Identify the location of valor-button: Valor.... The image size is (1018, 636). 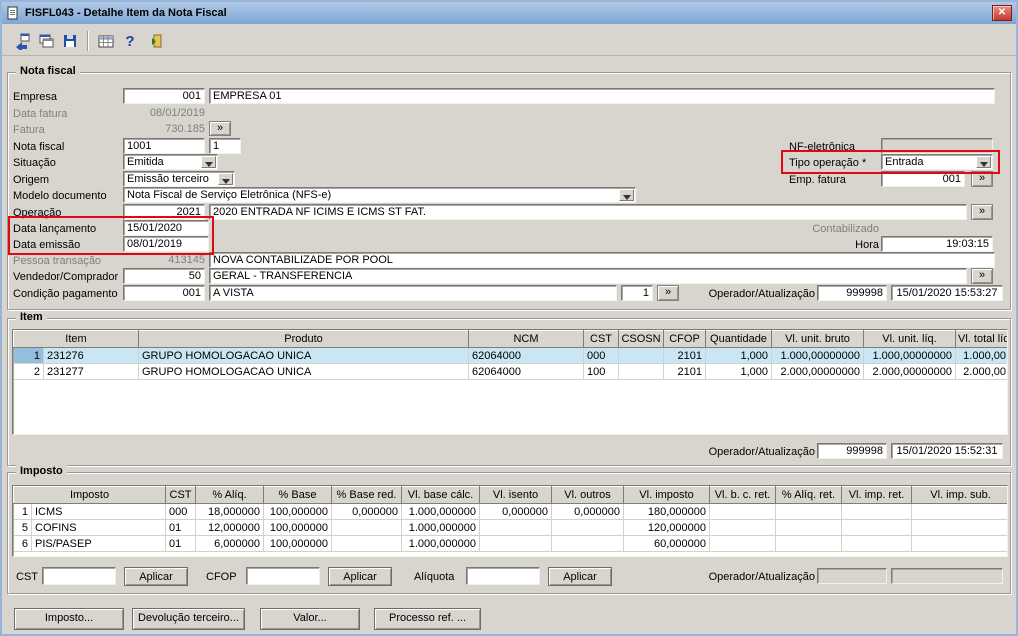
(310, 619).